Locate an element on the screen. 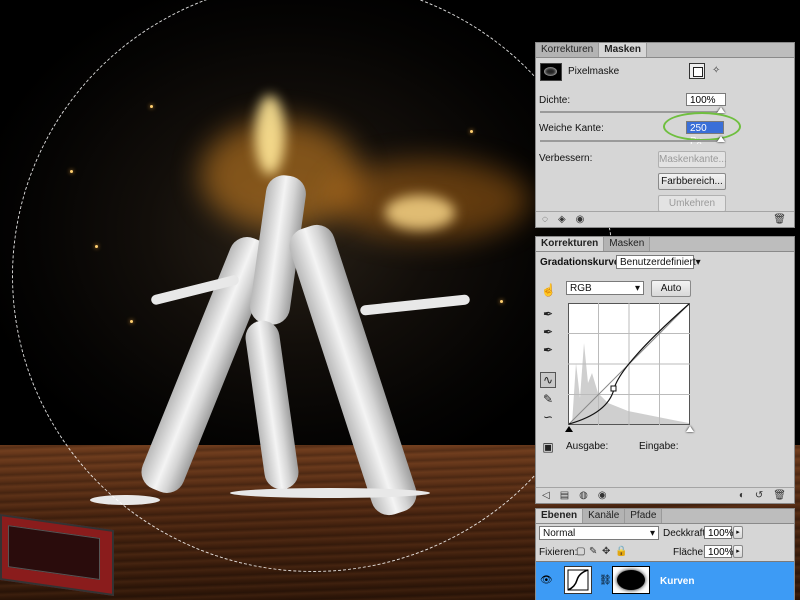  pencil-icon: ✎ is located at coordinates (548, 399).